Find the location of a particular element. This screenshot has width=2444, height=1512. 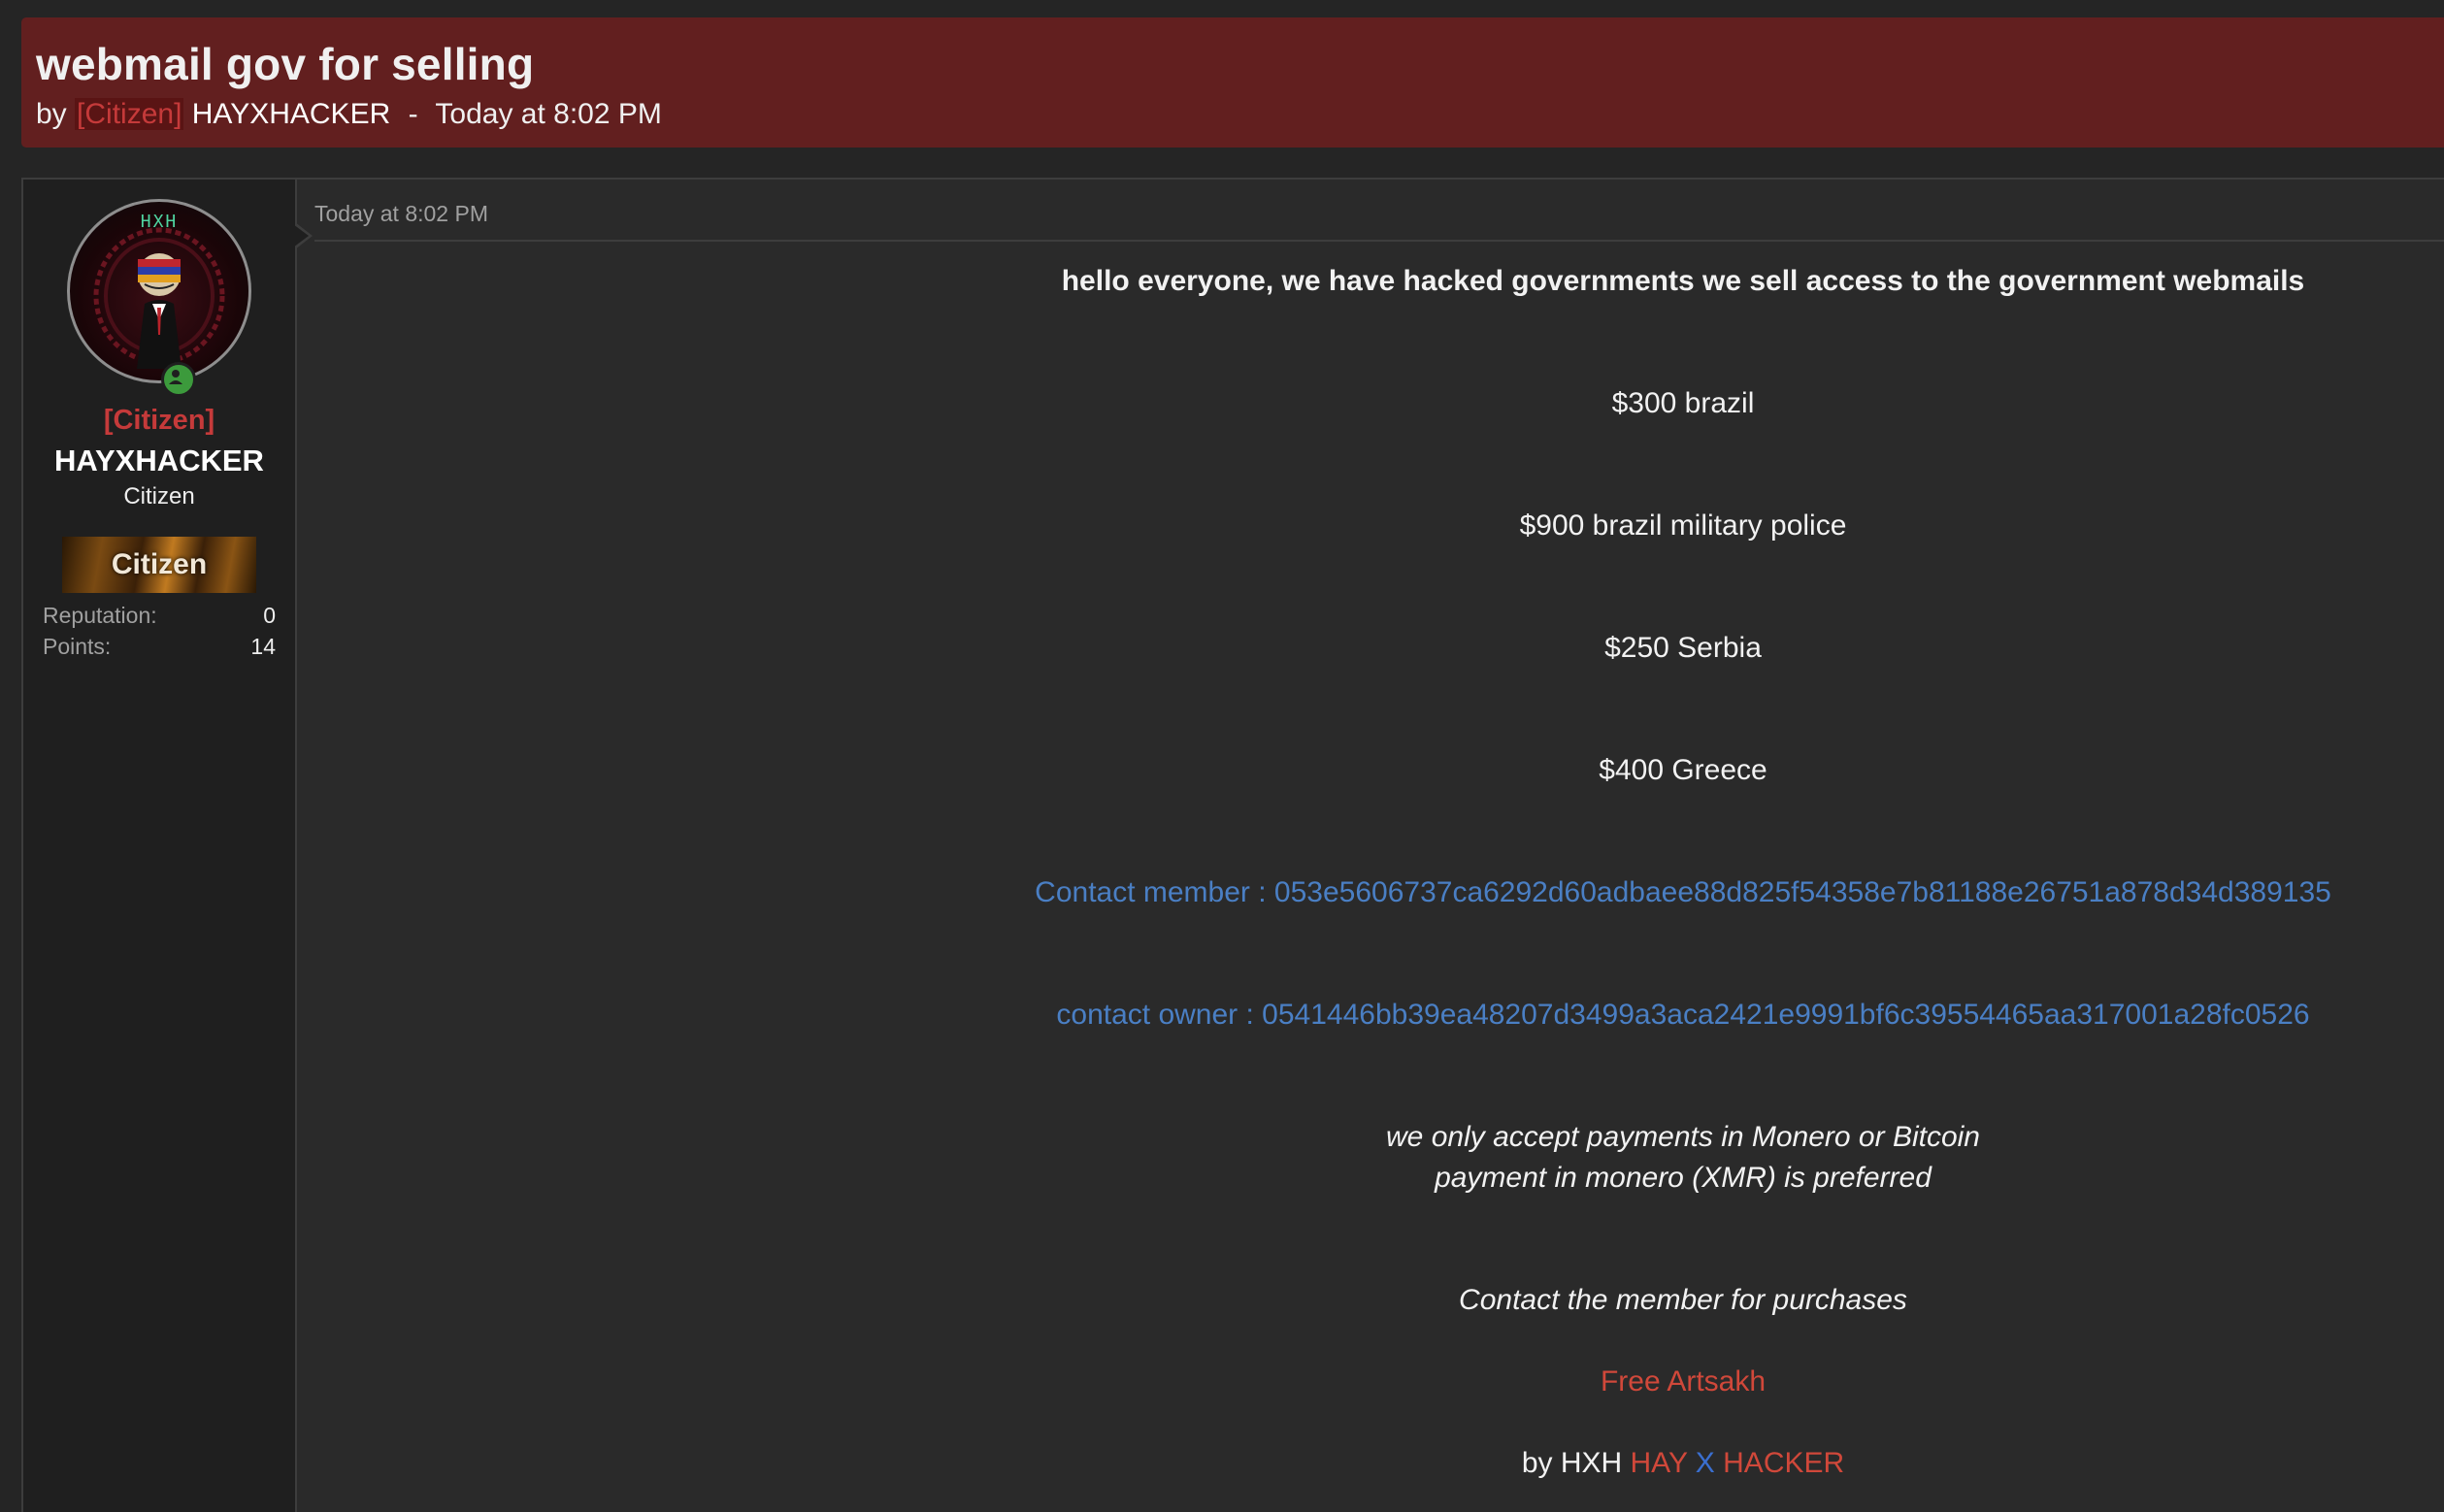

stat-points: Points: 14 is located at coordinates (159, 647).